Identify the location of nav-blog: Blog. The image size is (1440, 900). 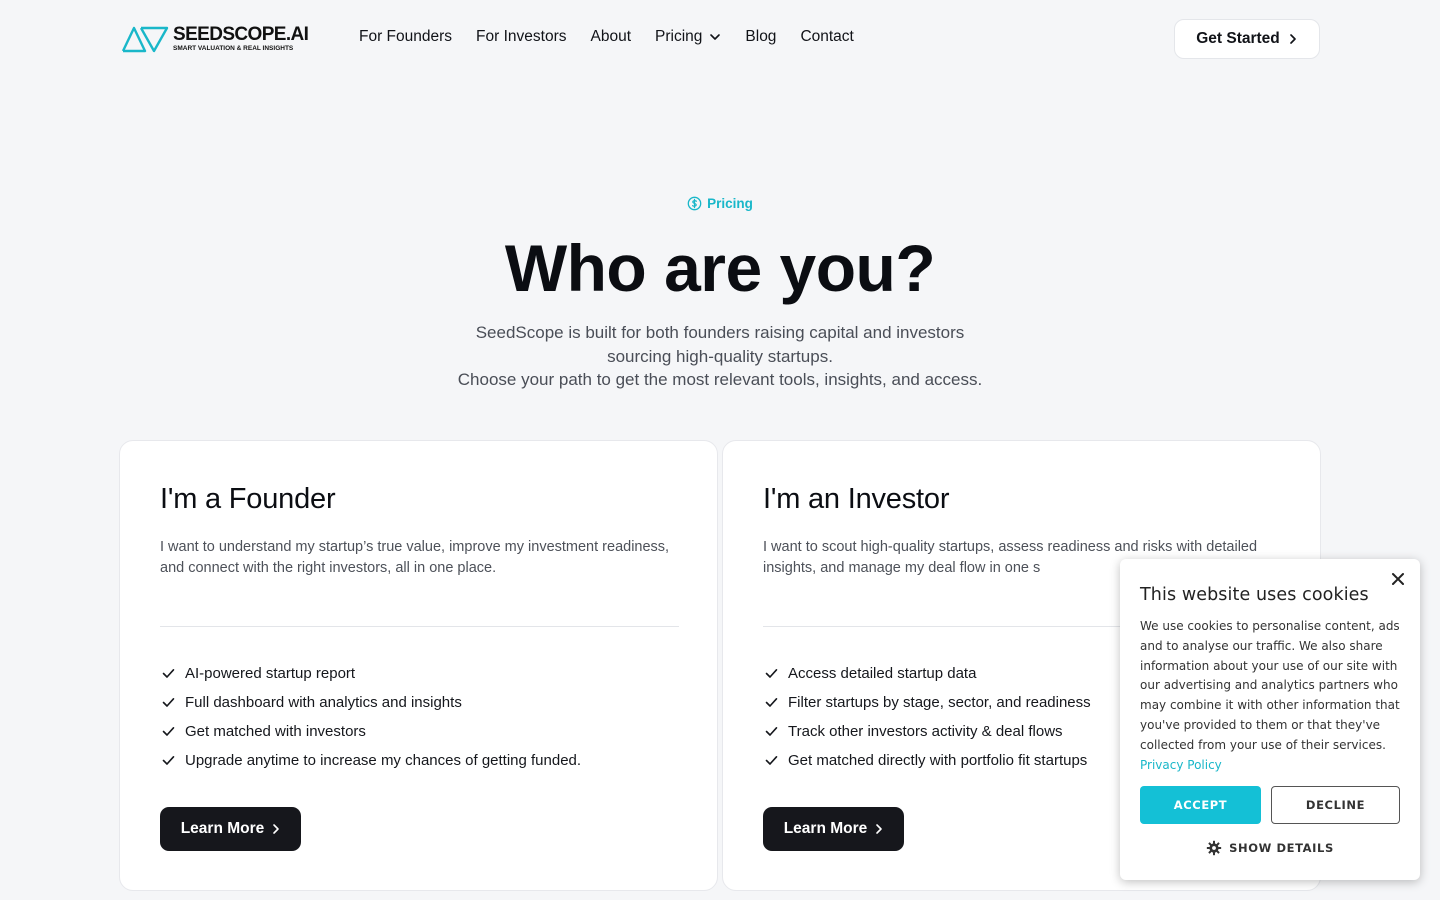
(760, 37).